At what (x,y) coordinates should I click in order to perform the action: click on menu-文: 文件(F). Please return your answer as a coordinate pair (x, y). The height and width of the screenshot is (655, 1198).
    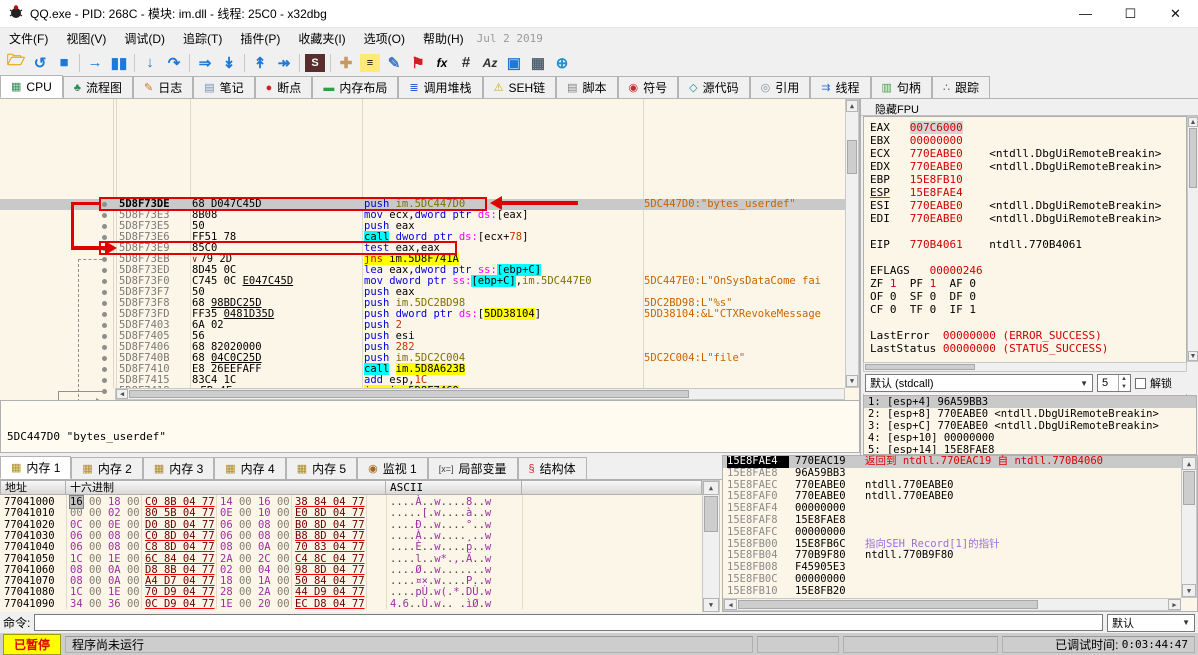
    Looking at the image, I should click on (28, 38).